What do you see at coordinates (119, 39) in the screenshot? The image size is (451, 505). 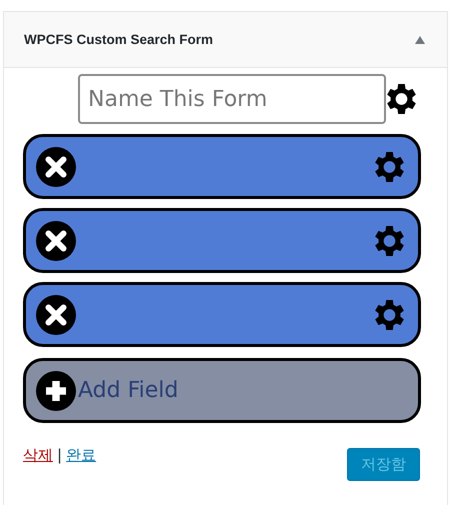 I see `panel-title: WPCFS Custom Search Form` at bounding box center [119, 39].